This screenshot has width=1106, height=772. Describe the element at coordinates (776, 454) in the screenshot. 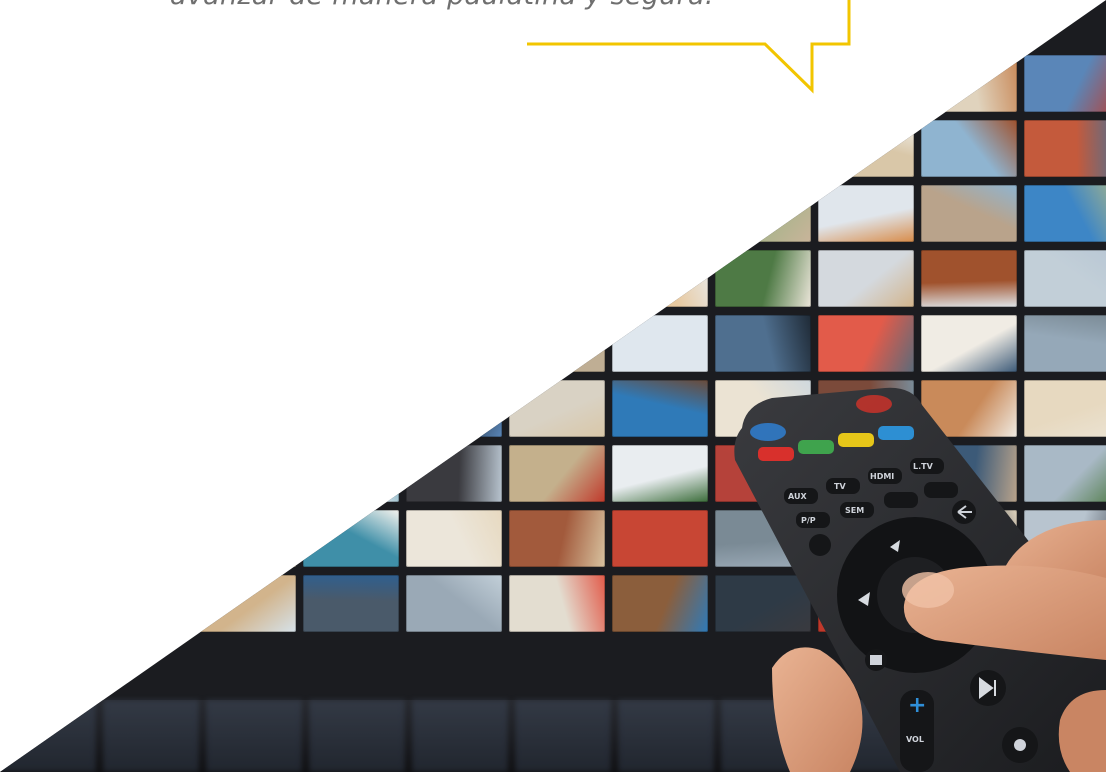

I see `red-key` at that location.